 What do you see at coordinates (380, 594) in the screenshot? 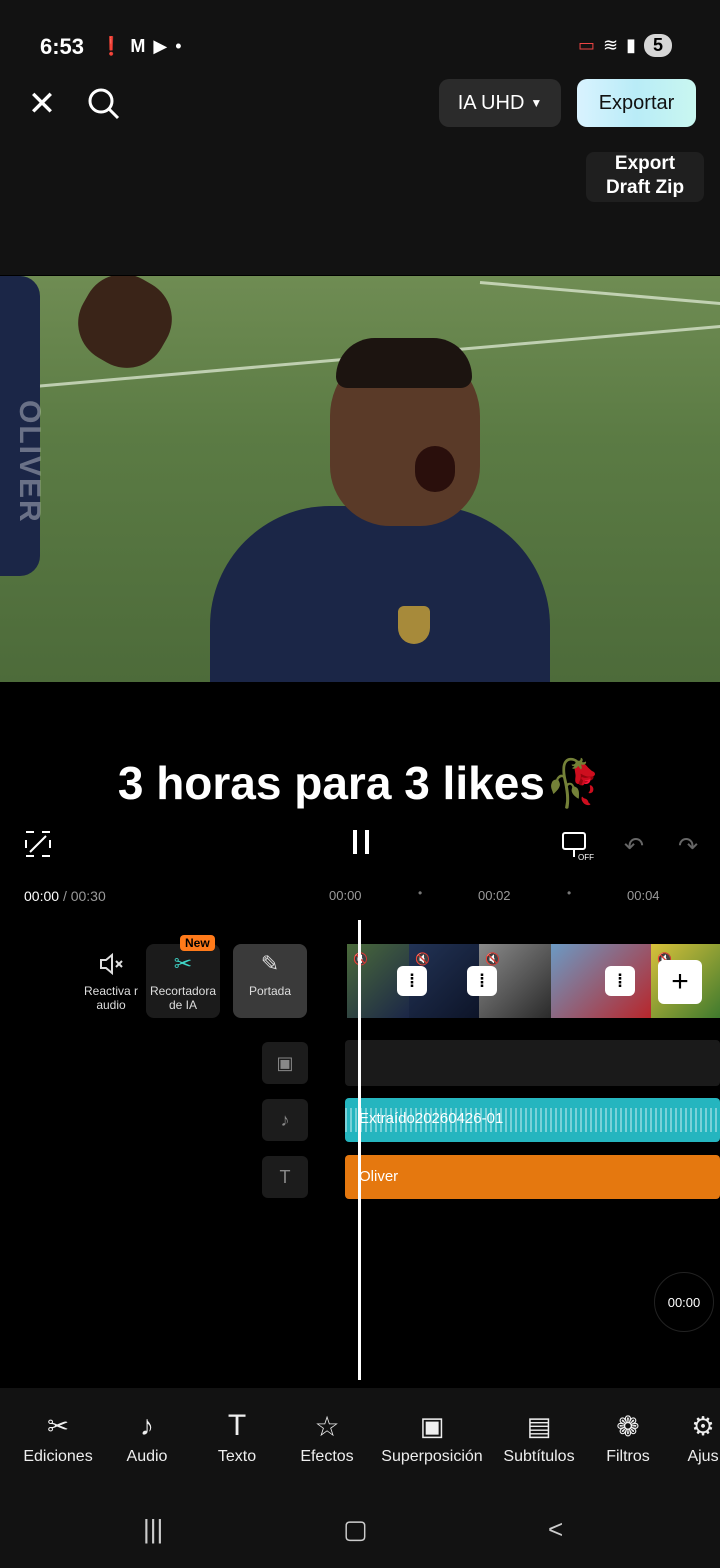
I see `player-jersey` at bounding box center [380, 594].